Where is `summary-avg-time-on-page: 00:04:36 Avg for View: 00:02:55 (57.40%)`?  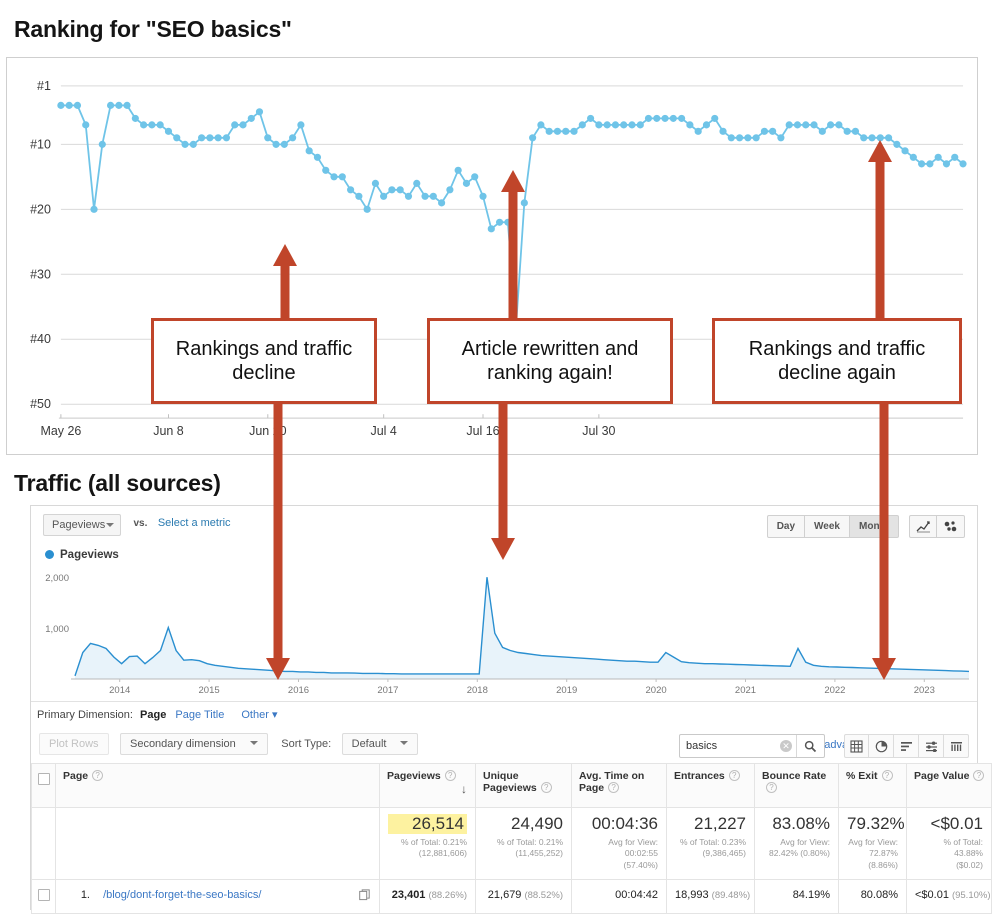 summary-avg-time-on-page: 00:04:36 Avg for View: 00:02:55 (57.40%) is located at coordinates (619, 843).